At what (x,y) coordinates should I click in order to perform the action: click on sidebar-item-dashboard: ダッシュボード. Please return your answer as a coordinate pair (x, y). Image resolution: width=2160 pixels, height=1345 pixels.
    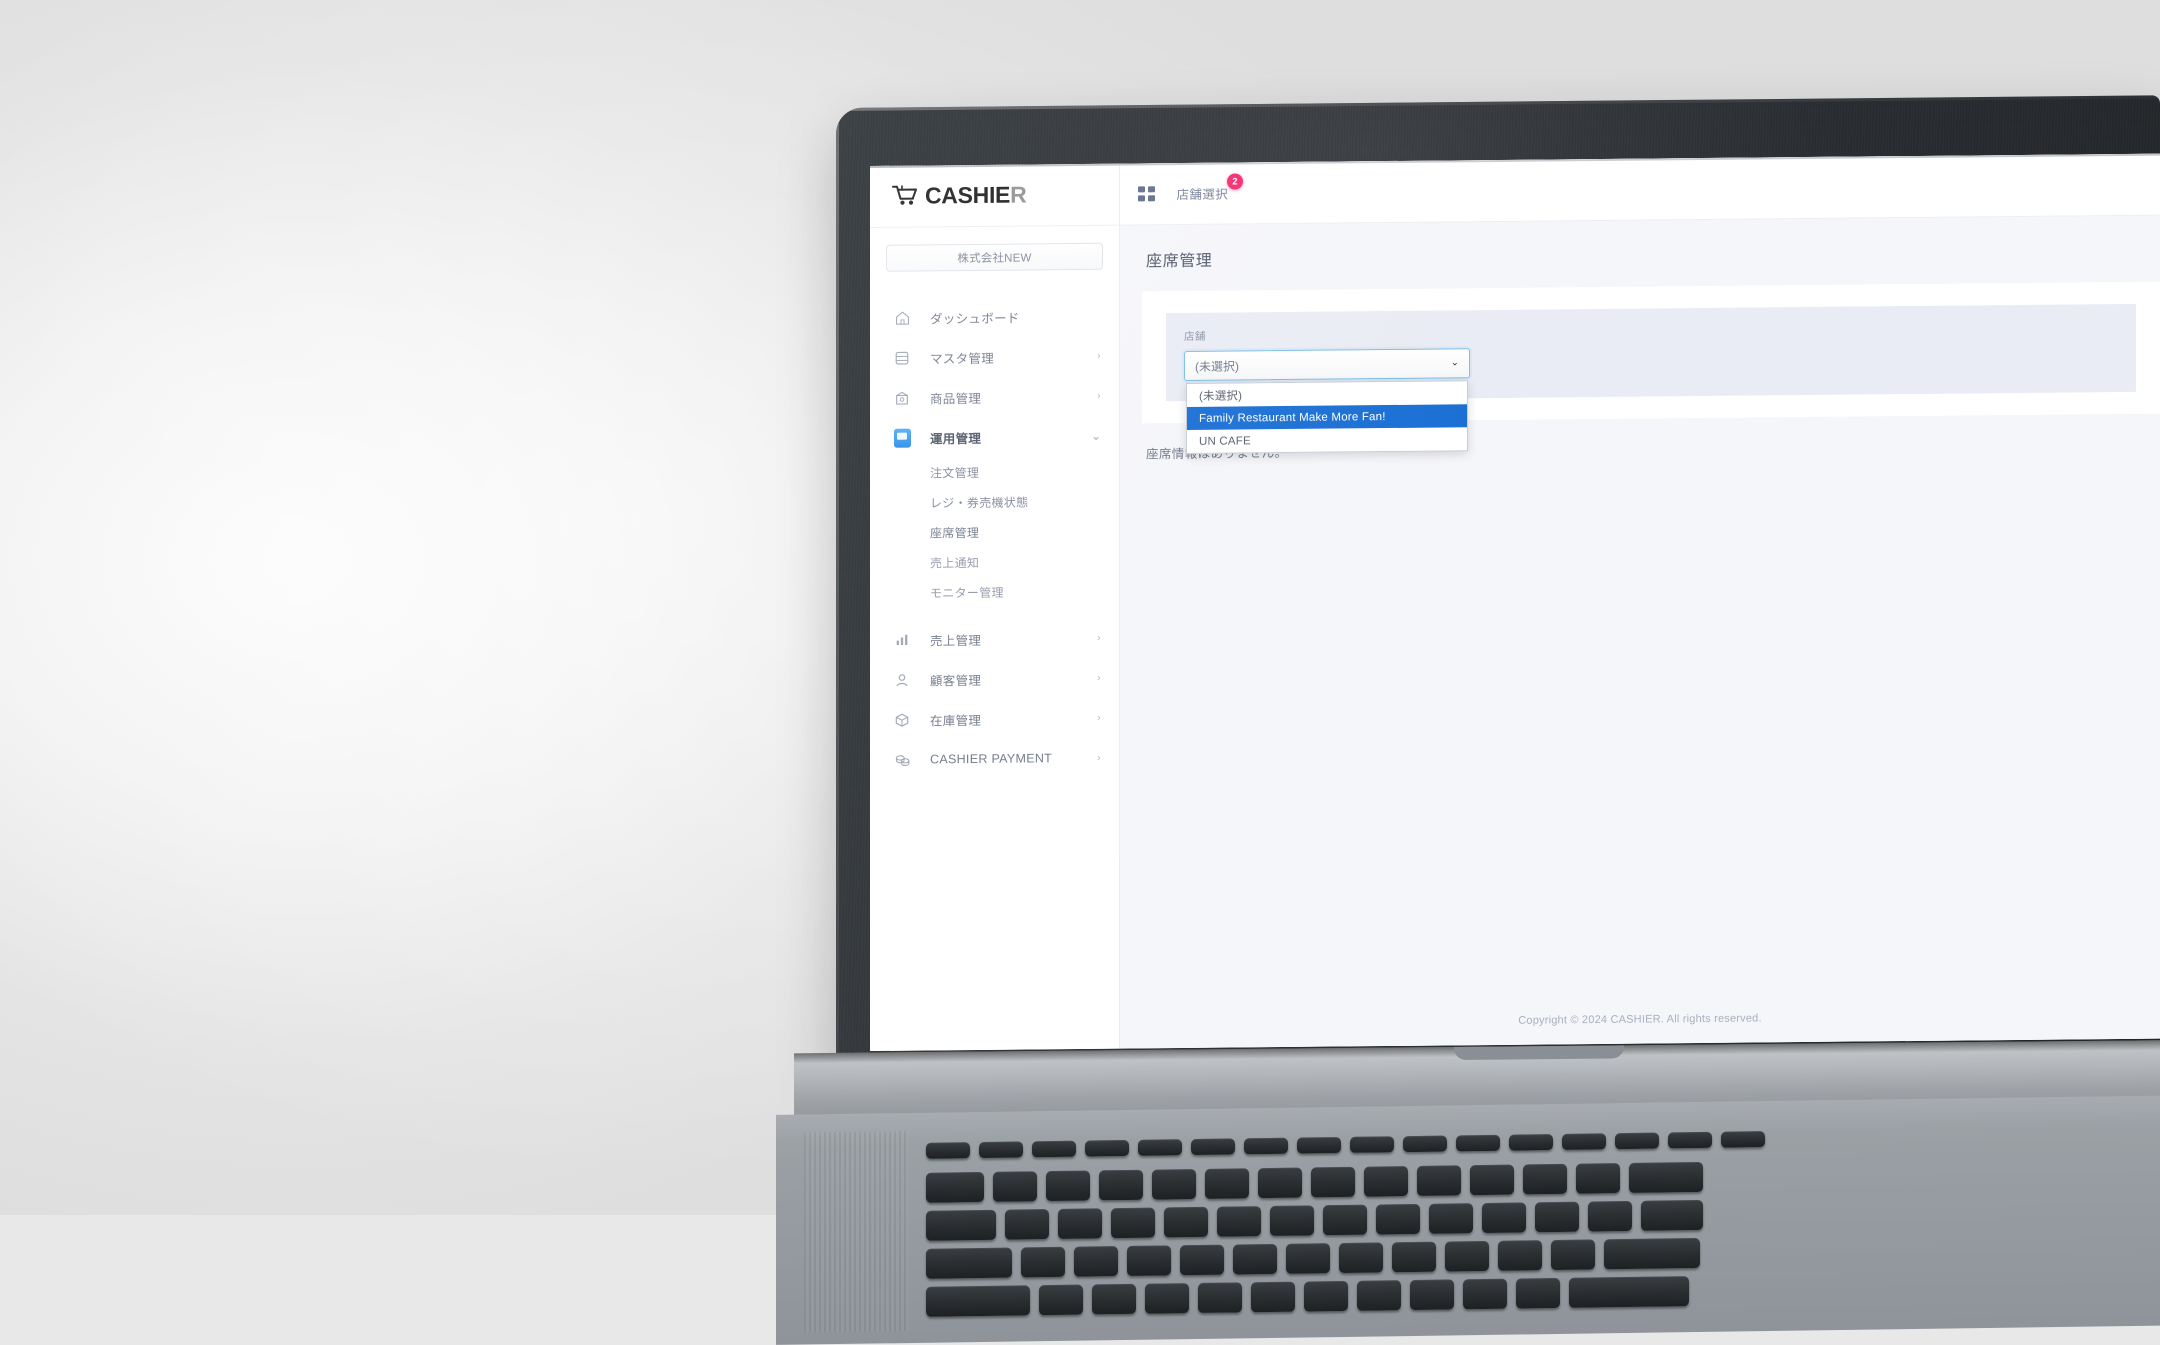
    Looking at the image, I should click on (994, 317).